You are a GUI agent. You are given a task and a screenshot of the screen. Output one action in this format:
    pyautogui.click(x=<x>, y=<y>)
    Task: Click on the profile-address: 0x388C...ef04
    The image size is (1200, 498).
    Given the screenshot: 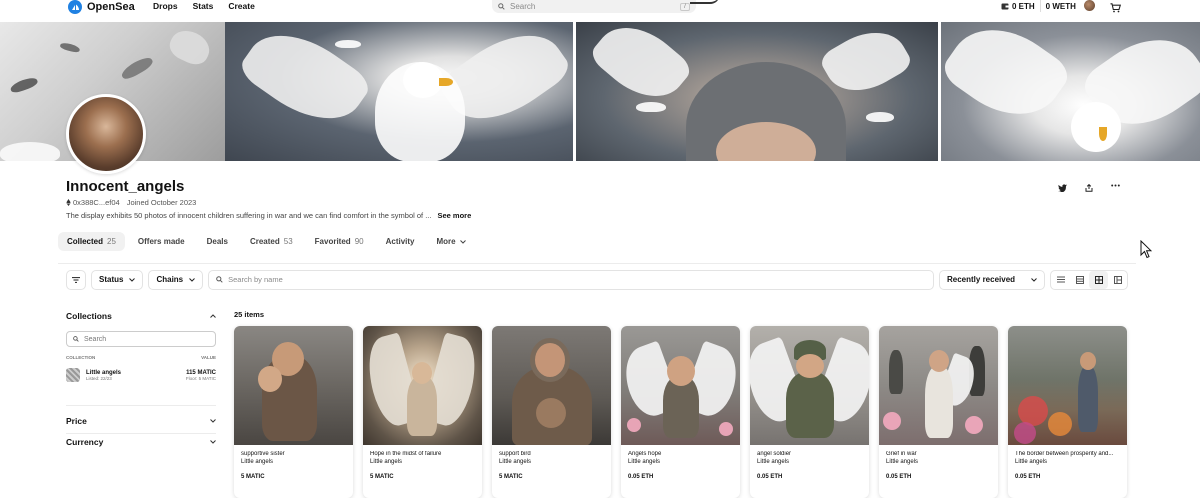 What is the action you would take?
    pyautogui.click(x=93, y=202)
    